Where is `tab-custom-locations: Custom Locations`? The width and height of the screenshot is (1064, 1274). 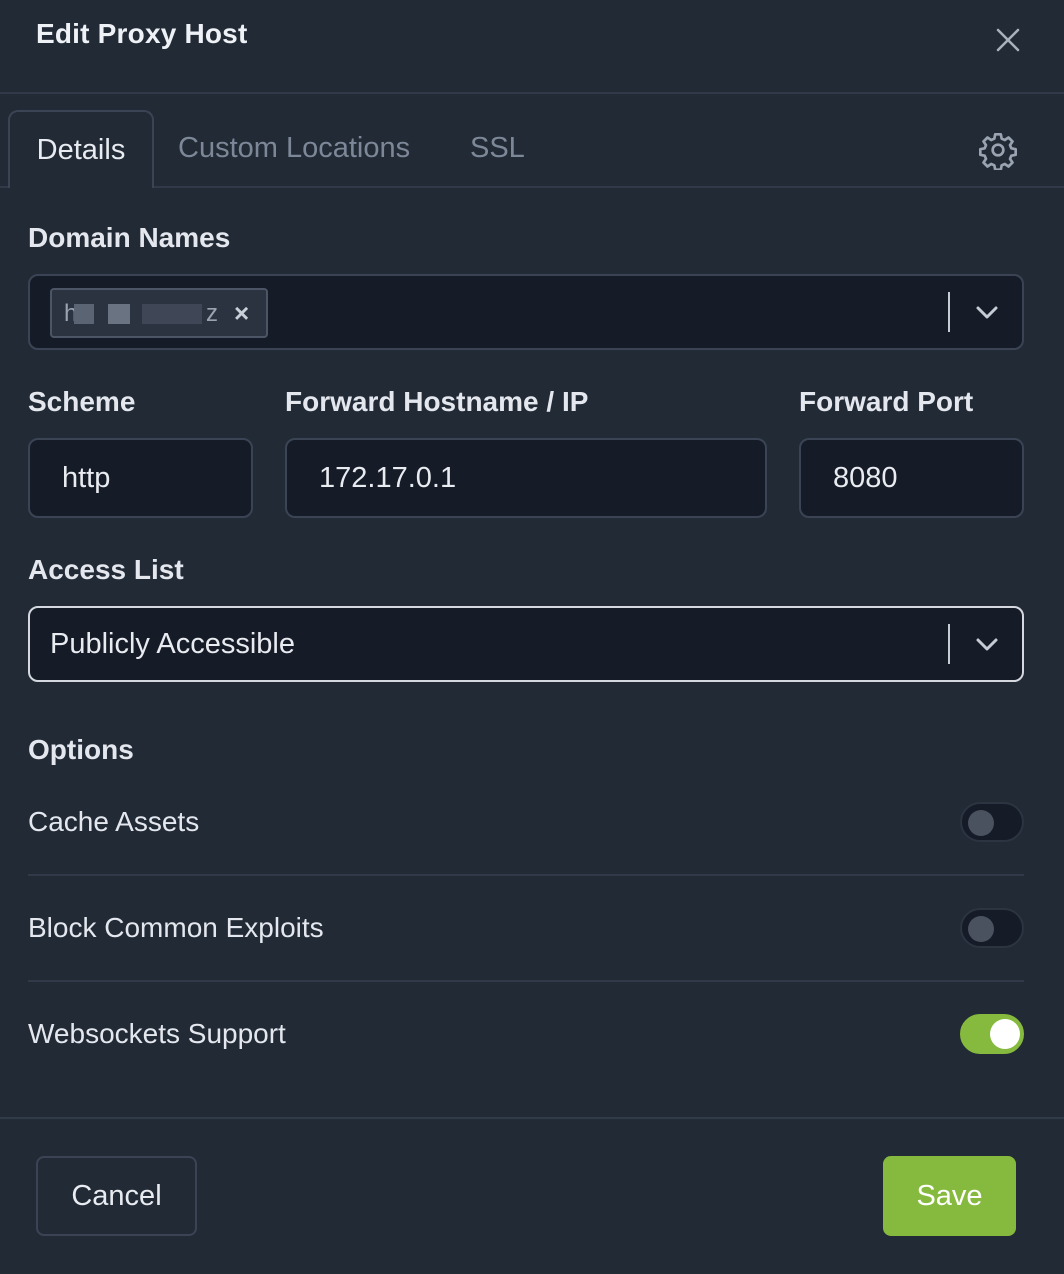
tab-custom-locations: Custom Locations is located at coordinates (294, 148).